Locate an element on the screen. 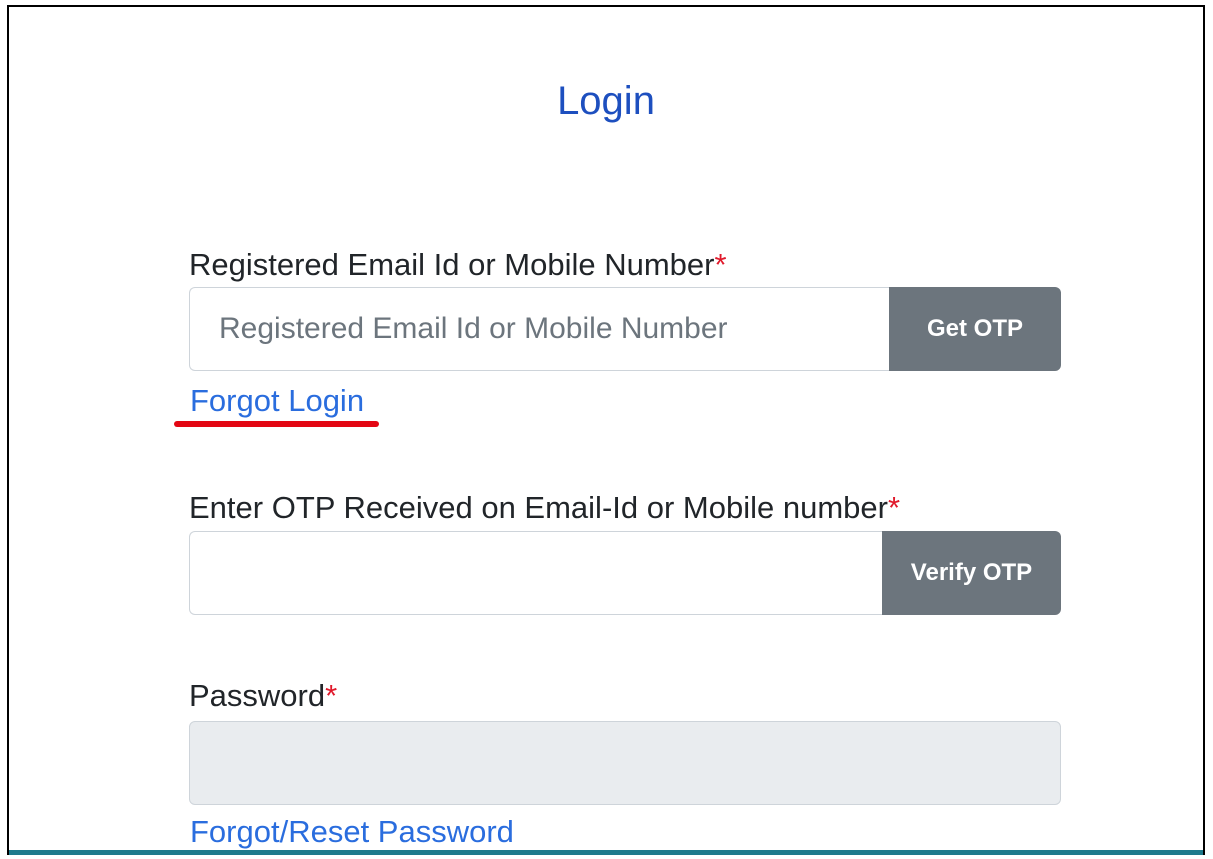 The image size is (1213, 859). otp-input-group: Verify OTP is located at coordinates (625, 573).